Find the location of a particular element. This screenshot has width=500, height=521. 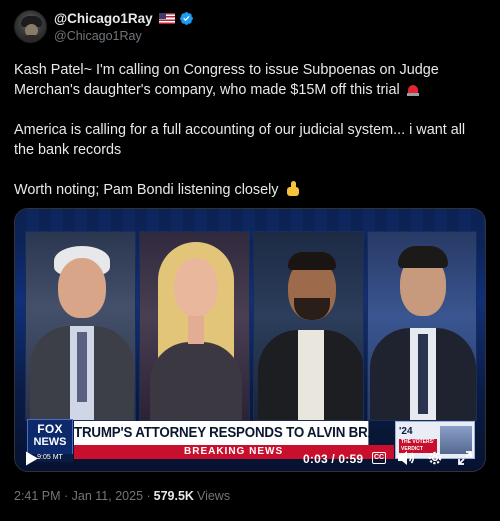

name-row: @Chicago1Ray is located at coordinates (124, 18).